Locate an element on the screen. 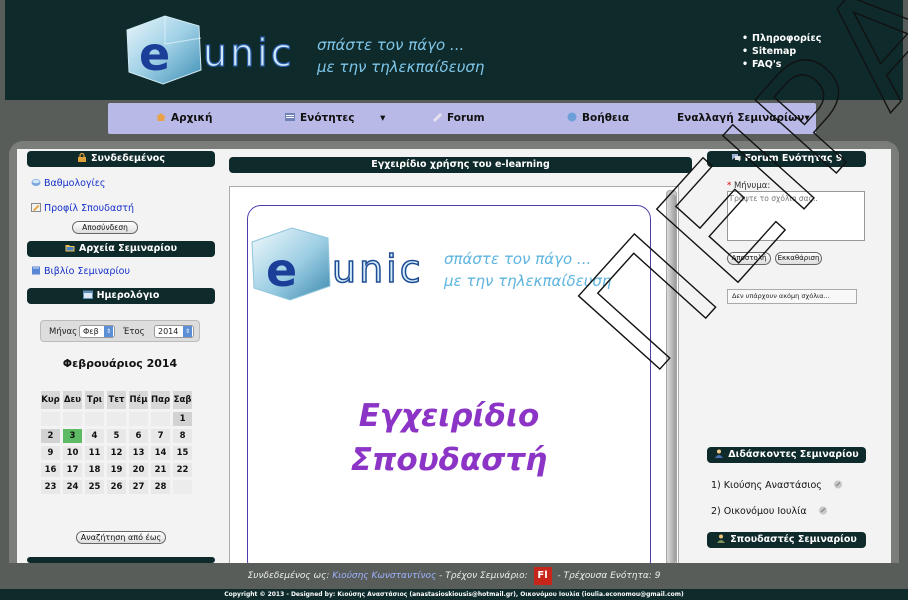 The width and height of the screenshot is (908, 600). svg-text: unic is located at coordinates (378, 269).